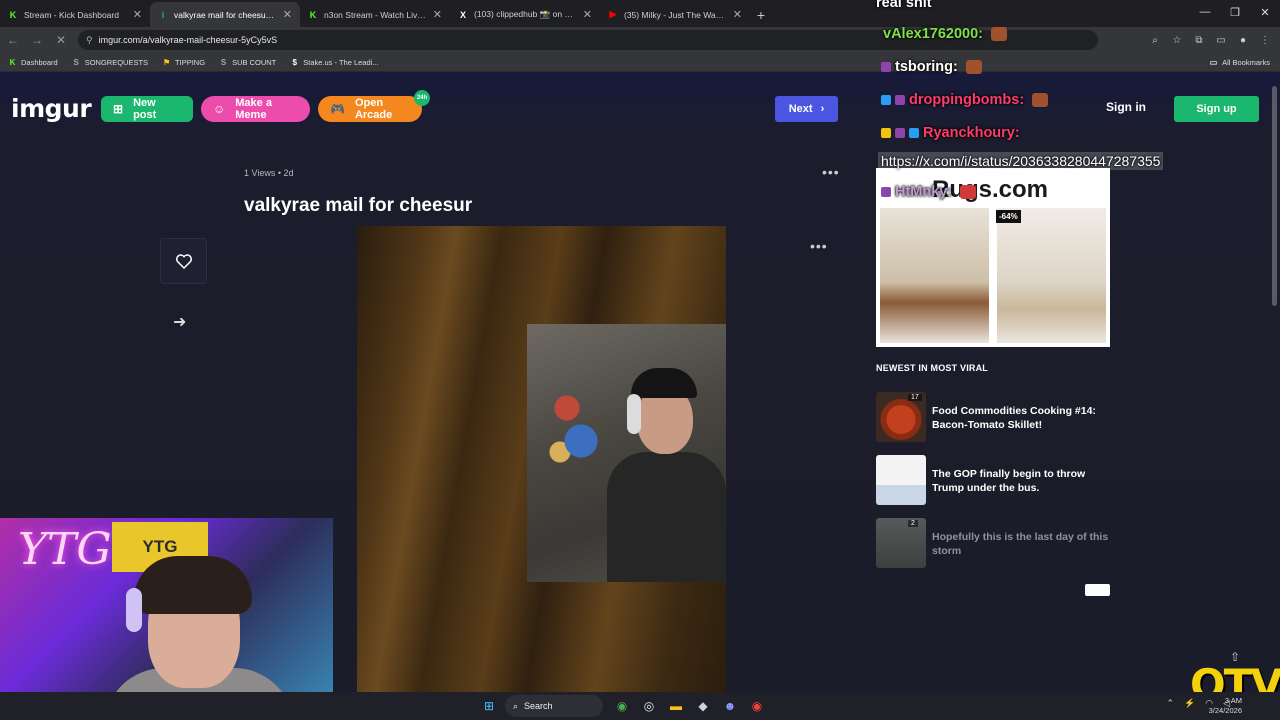  I want to click on like-button, so click(183, 261).